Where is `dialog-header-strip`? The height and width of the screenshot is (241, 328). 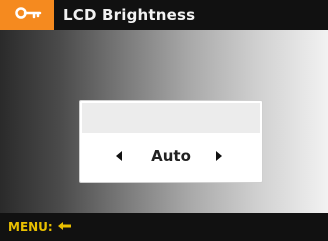
dialog-header-strip is located at coordinates (171, 118).